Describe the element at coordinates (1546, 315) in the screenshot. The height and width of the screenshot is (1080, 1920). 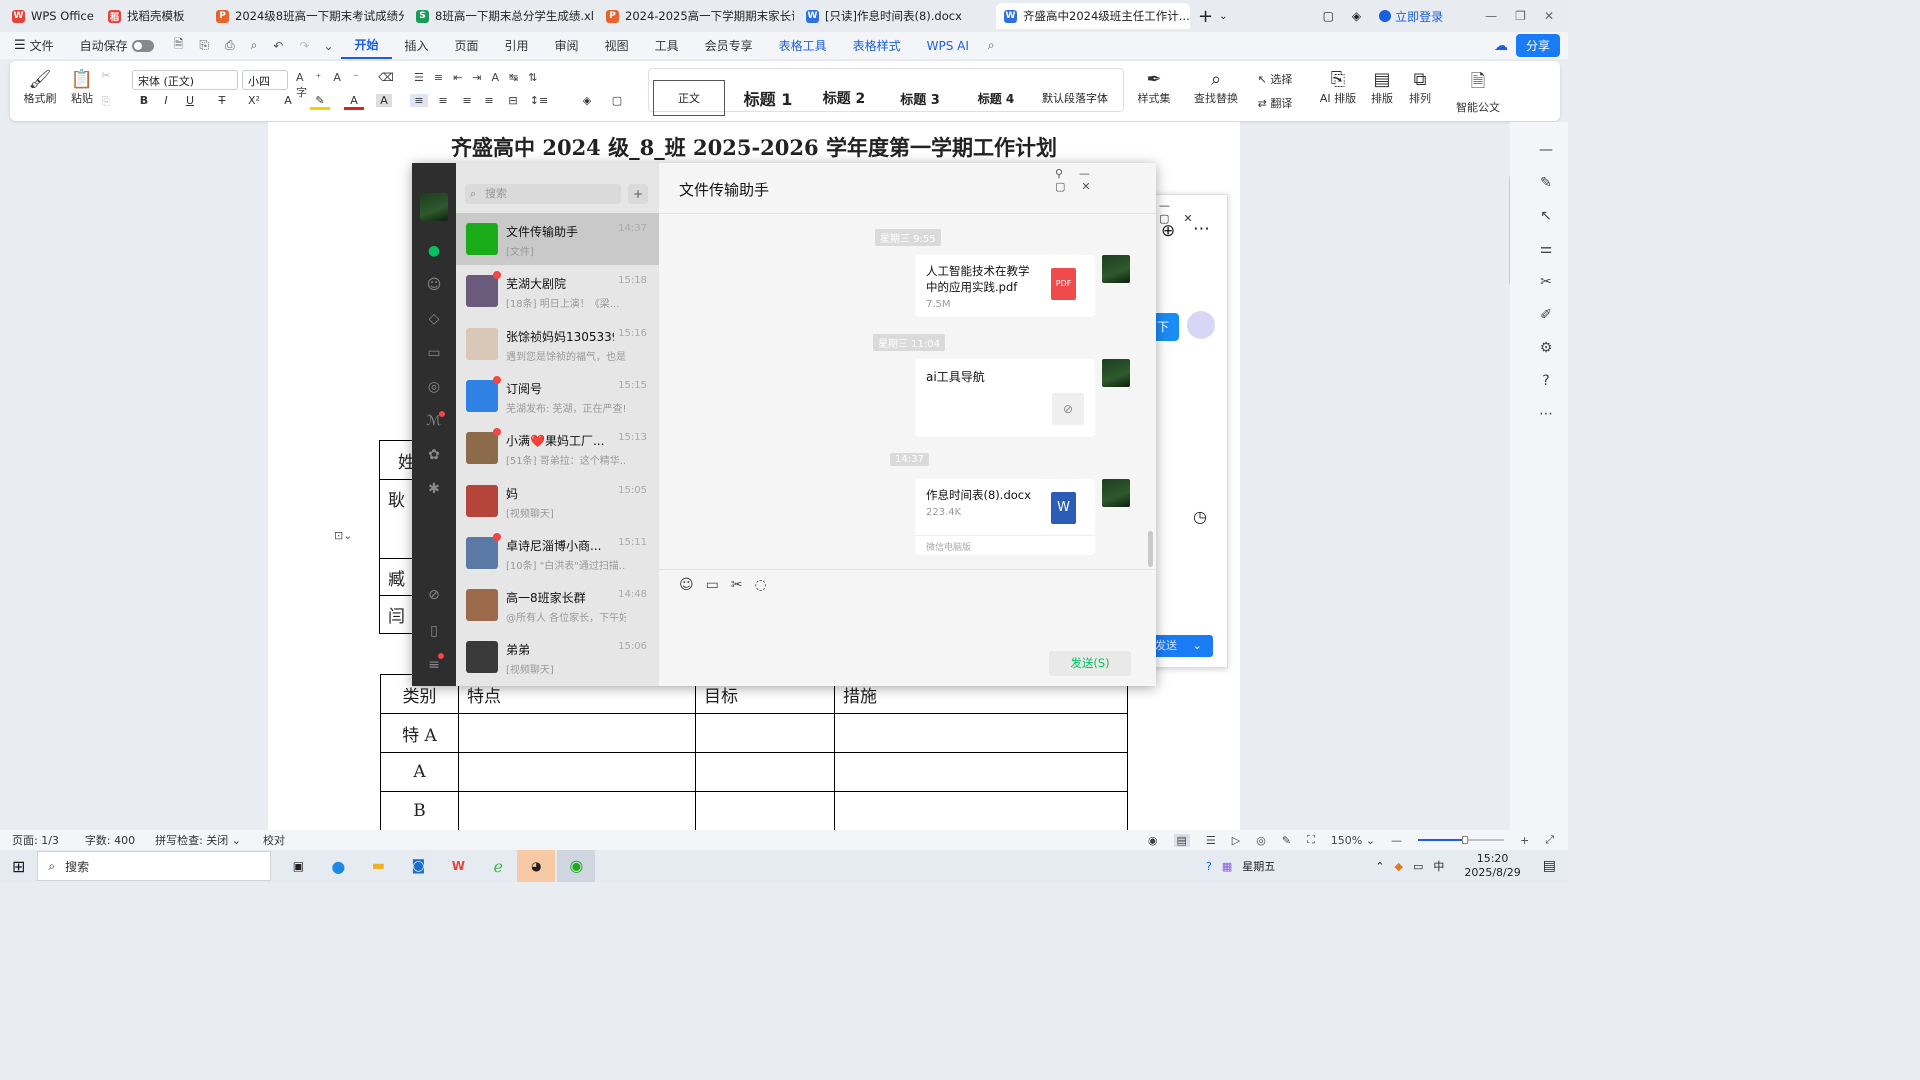
I see `edit-icon: ✐` at that location.